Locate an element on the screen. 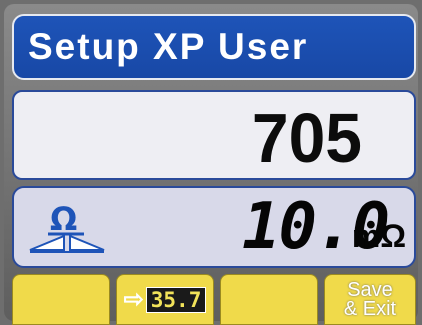 This screenshot has width=422, height=325. softkey-2-value: 35.7 is located at coordinates (176, 299).